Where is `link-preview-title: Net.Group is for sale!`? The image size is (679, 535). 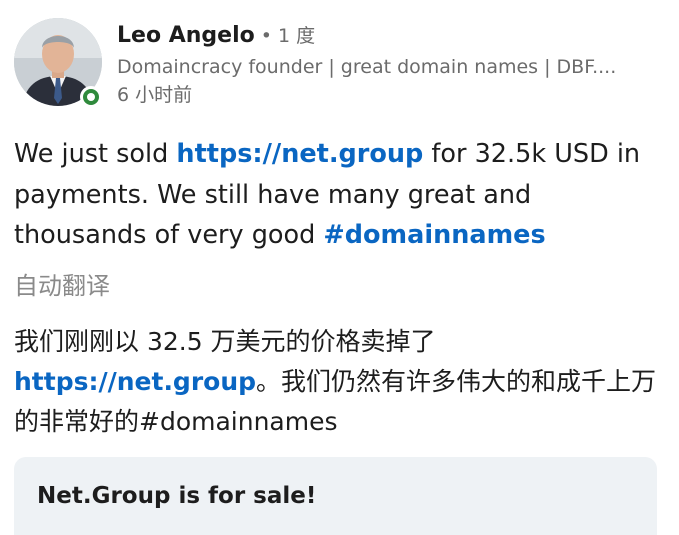 link-preview-title: Net.Group is for sale! is located at coordinates (177, 496).